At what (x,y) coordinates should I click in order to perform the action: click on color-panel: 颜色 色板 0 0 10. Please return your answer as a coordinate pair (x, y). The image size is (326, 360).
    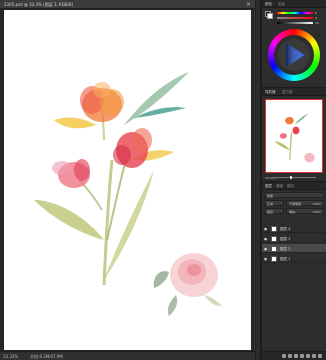
    Looking at the image, I should click on (294, 44).